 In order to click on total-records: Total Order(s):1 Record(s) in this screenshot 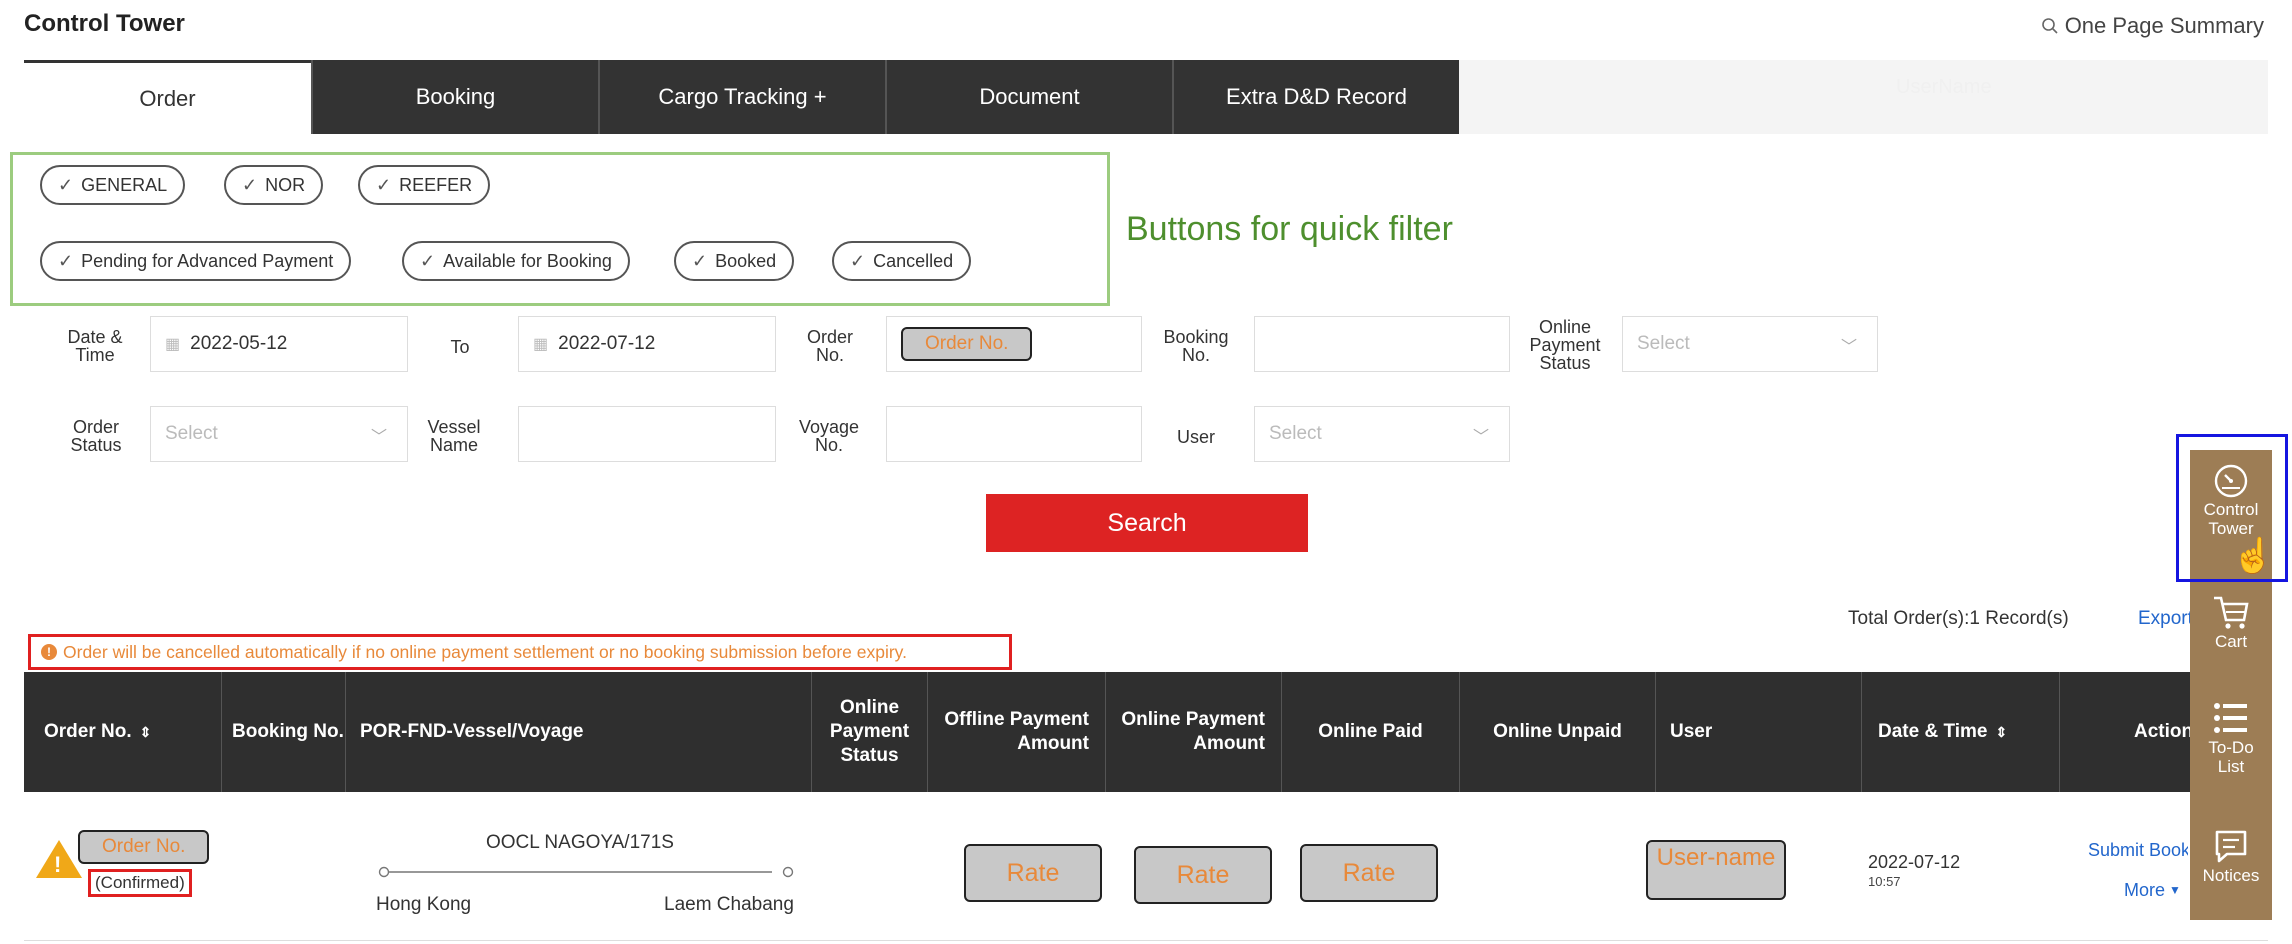, I will do `click(1958, 618)`.